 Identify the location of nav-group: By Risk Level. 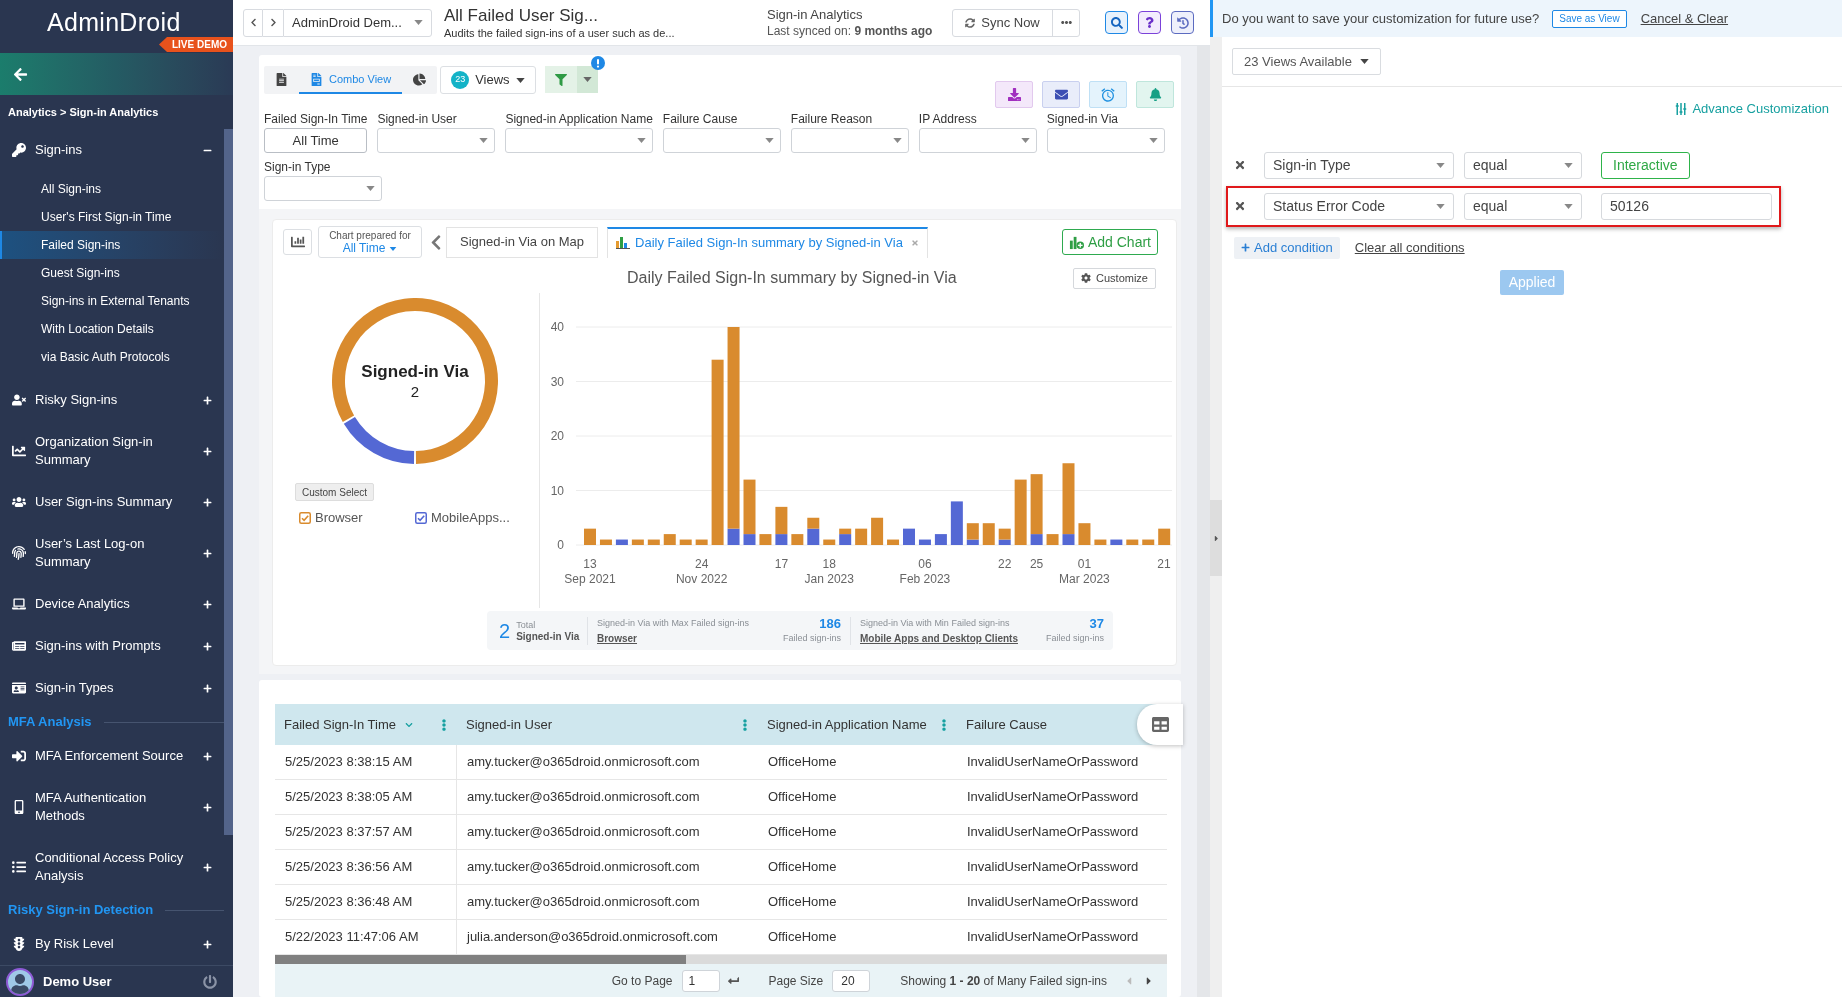
(112, 944).